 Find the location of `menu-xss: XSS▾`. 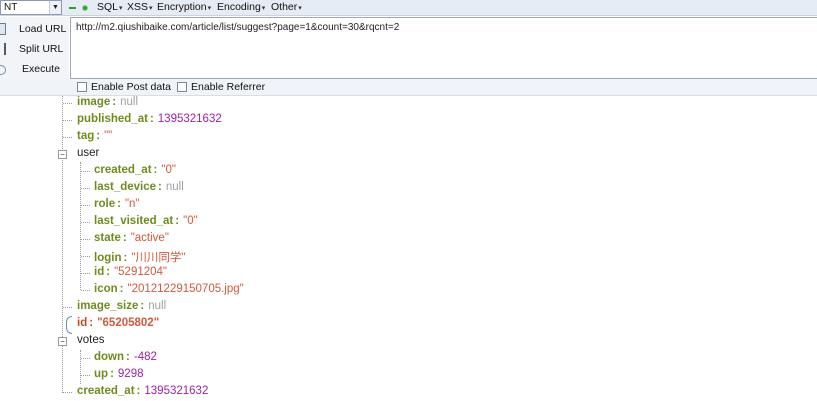

menu-xss: XSS▾ is located at coordinates (140, 7).